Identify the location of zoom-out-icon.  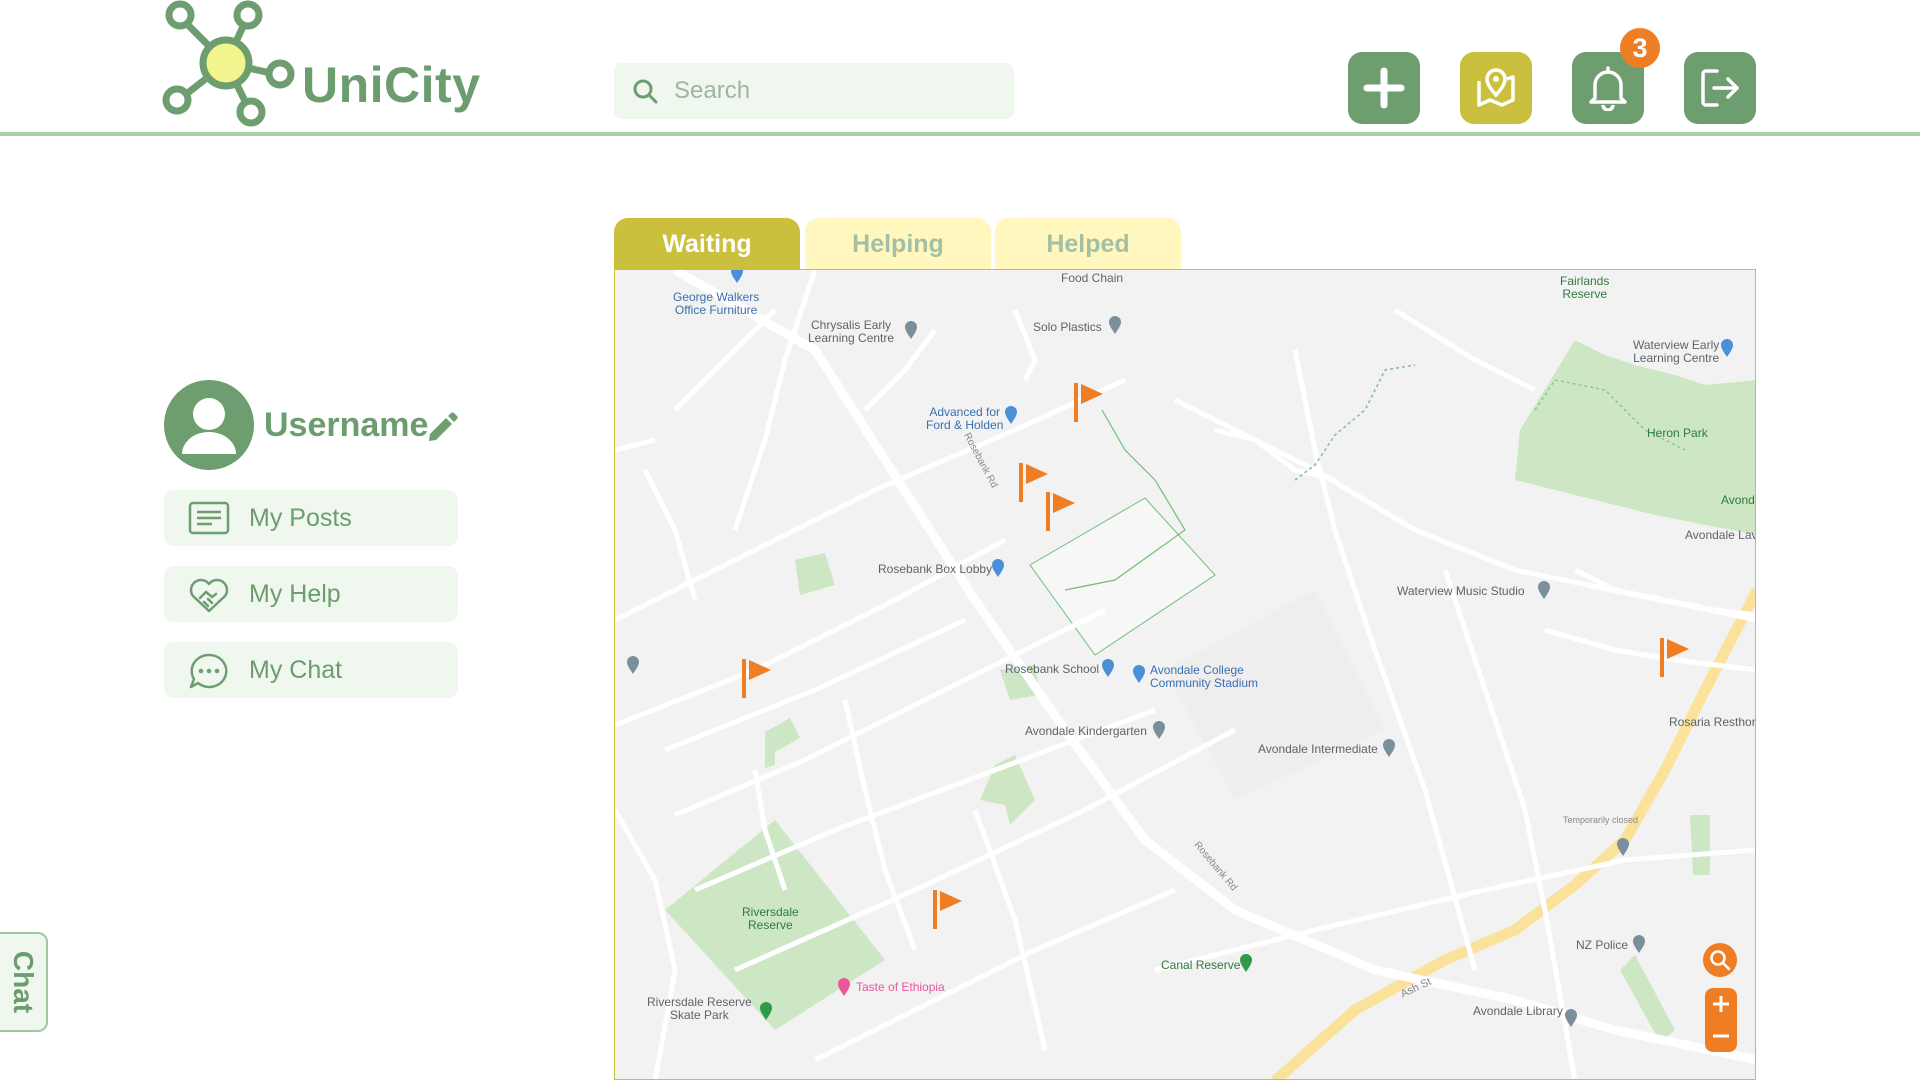
(1721, 1036).